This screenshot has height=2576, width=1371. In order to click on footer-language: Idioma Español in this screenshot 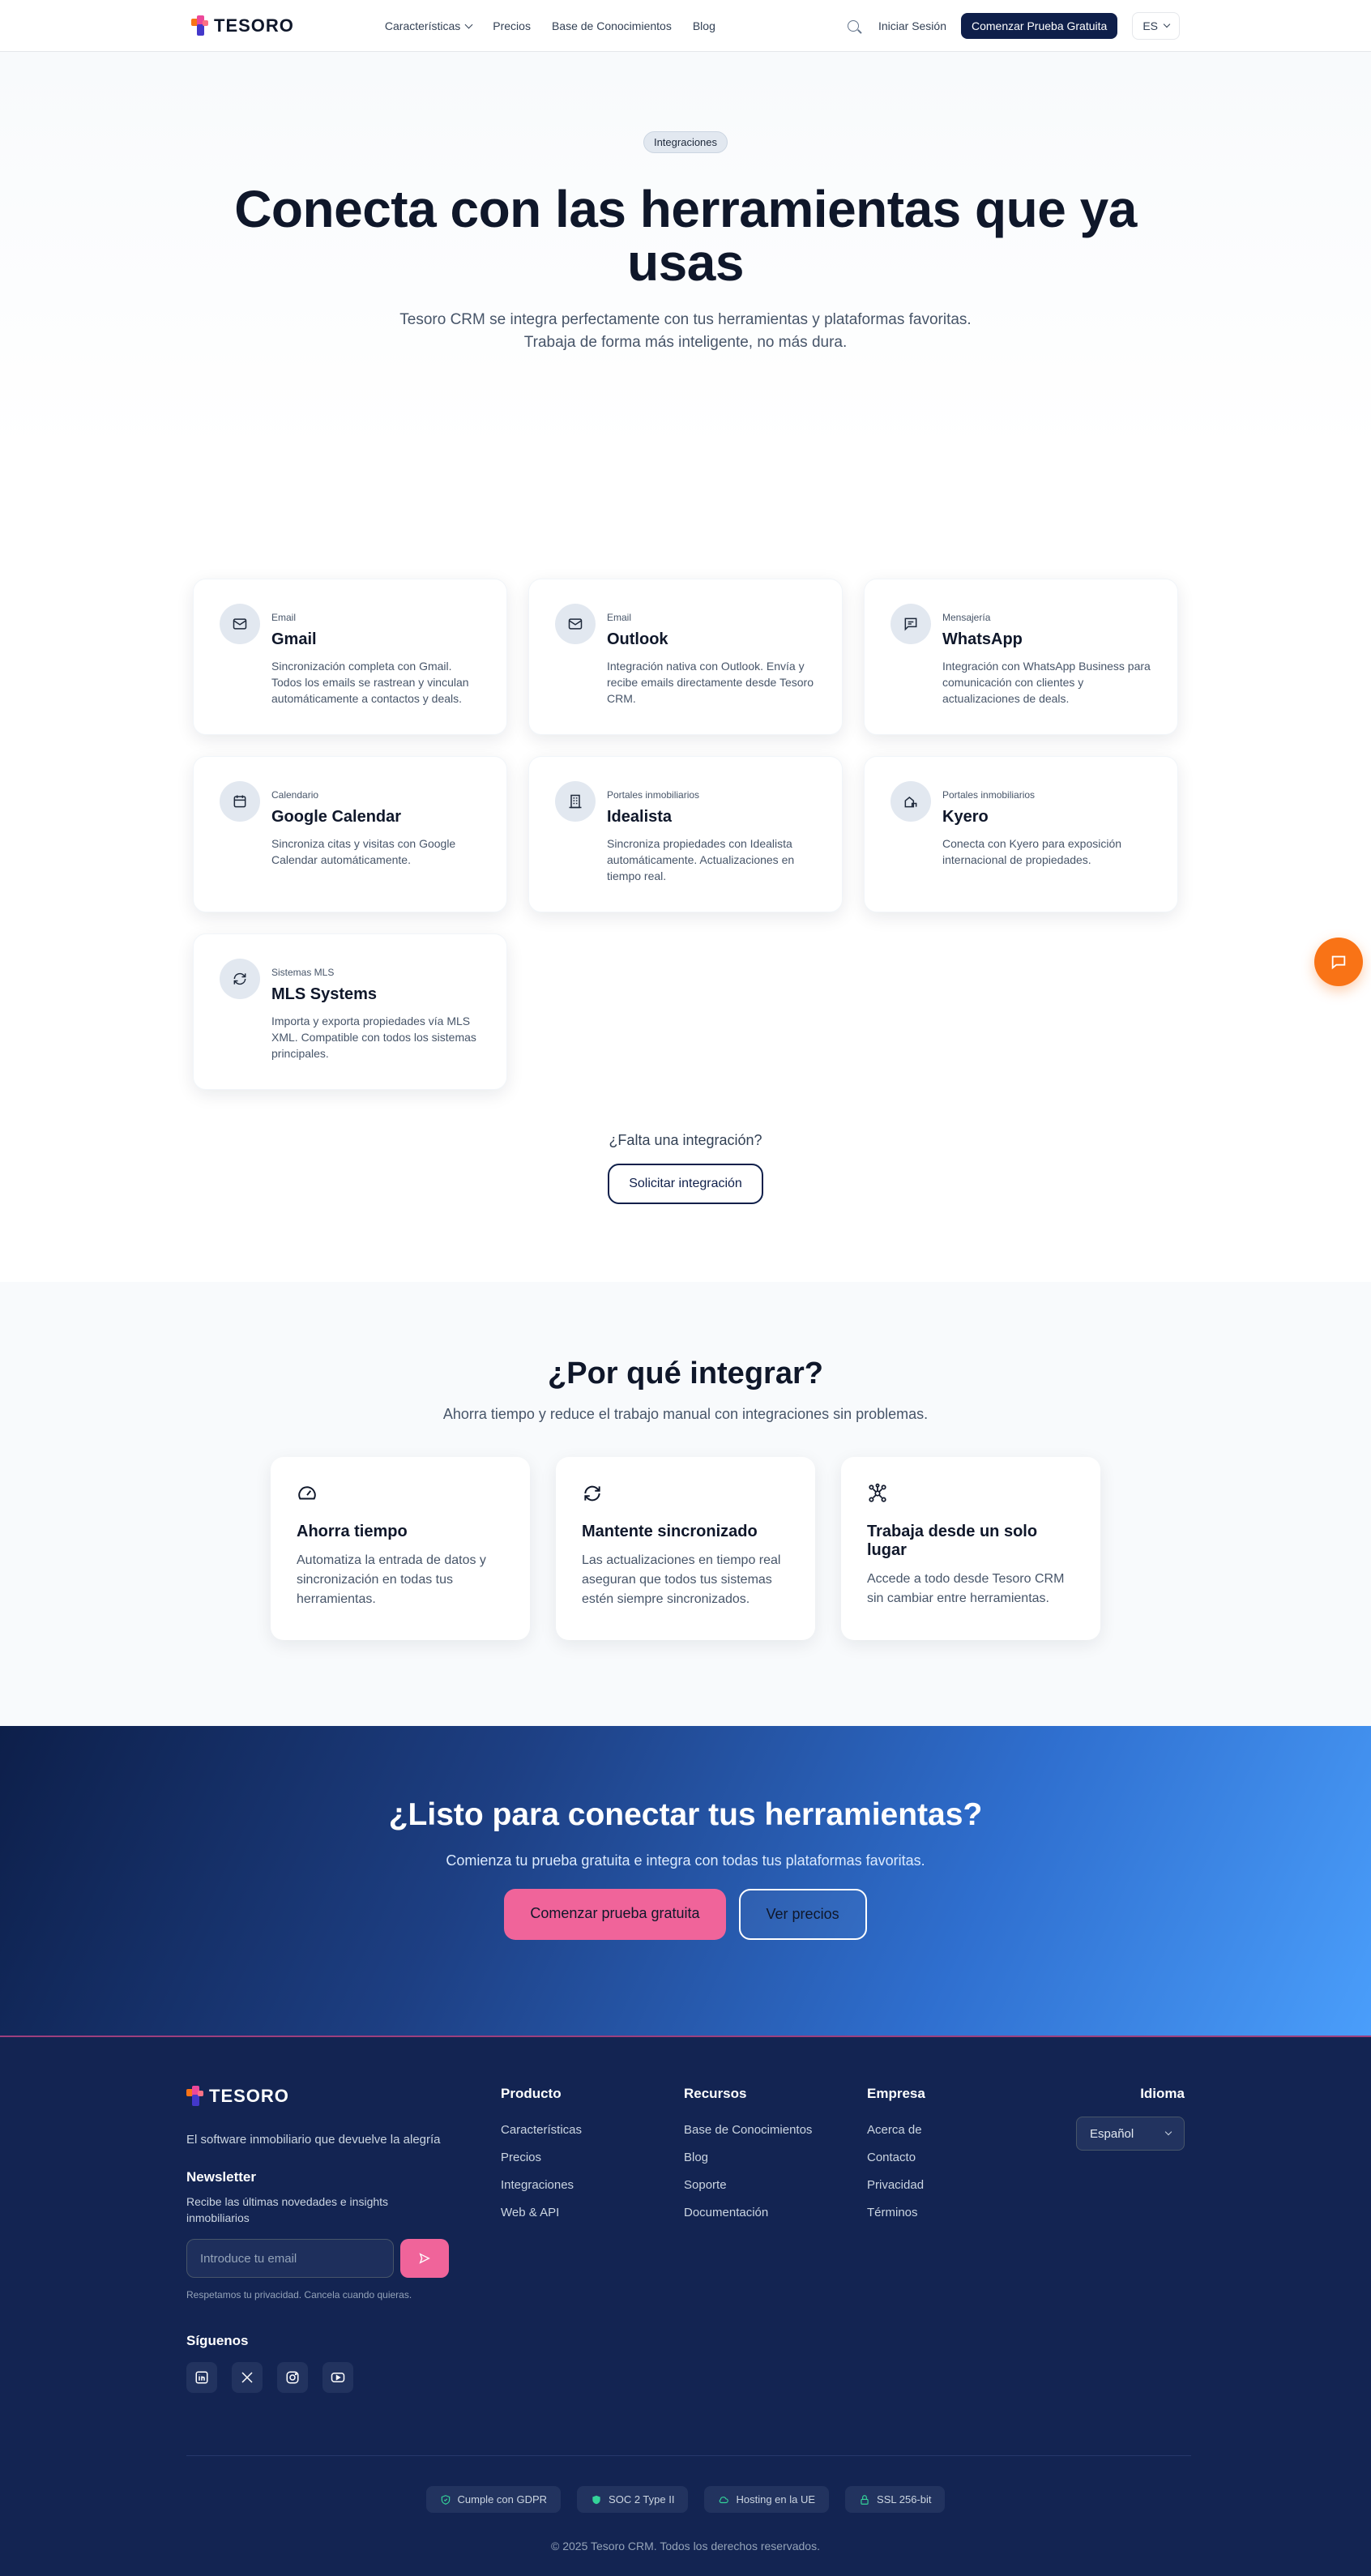, I will do `click(1130, 2239)`.